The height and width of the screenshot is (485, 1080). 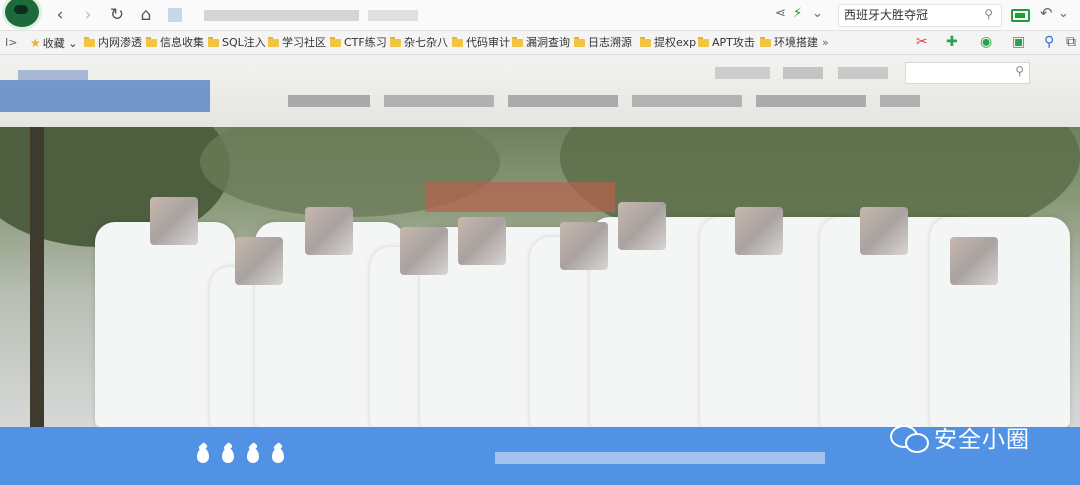 What do you see at coordinates (37, 277) in the screenshot?
I see `tree-trunk` at bounding box center [37, 277].